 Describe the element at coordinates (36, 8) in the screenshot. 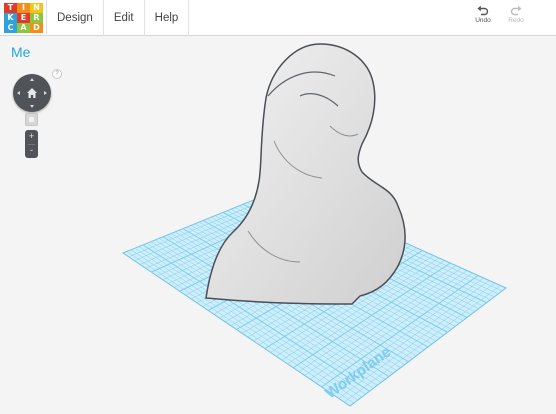

I see `logo-letter: N` at that location.